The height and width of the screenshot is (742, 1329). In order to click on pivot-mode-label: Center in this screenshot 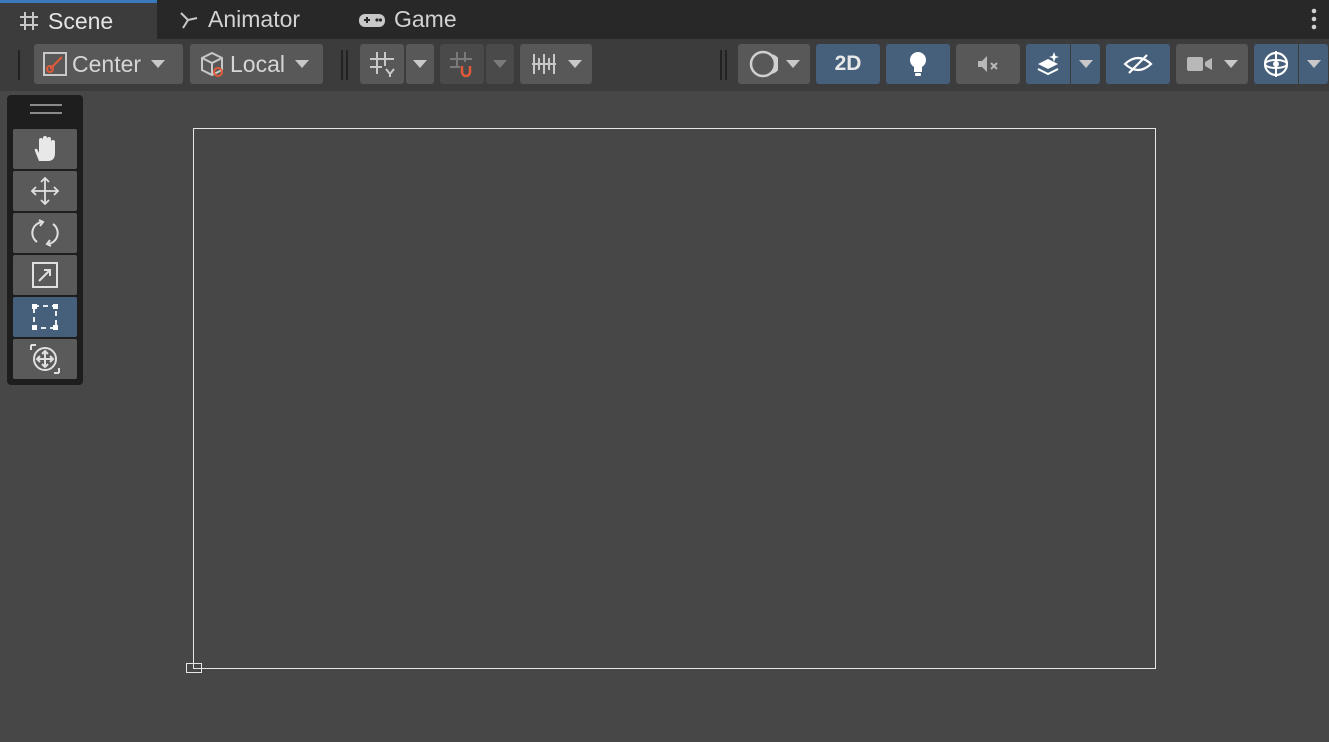, I will do `click(107, 63)`.